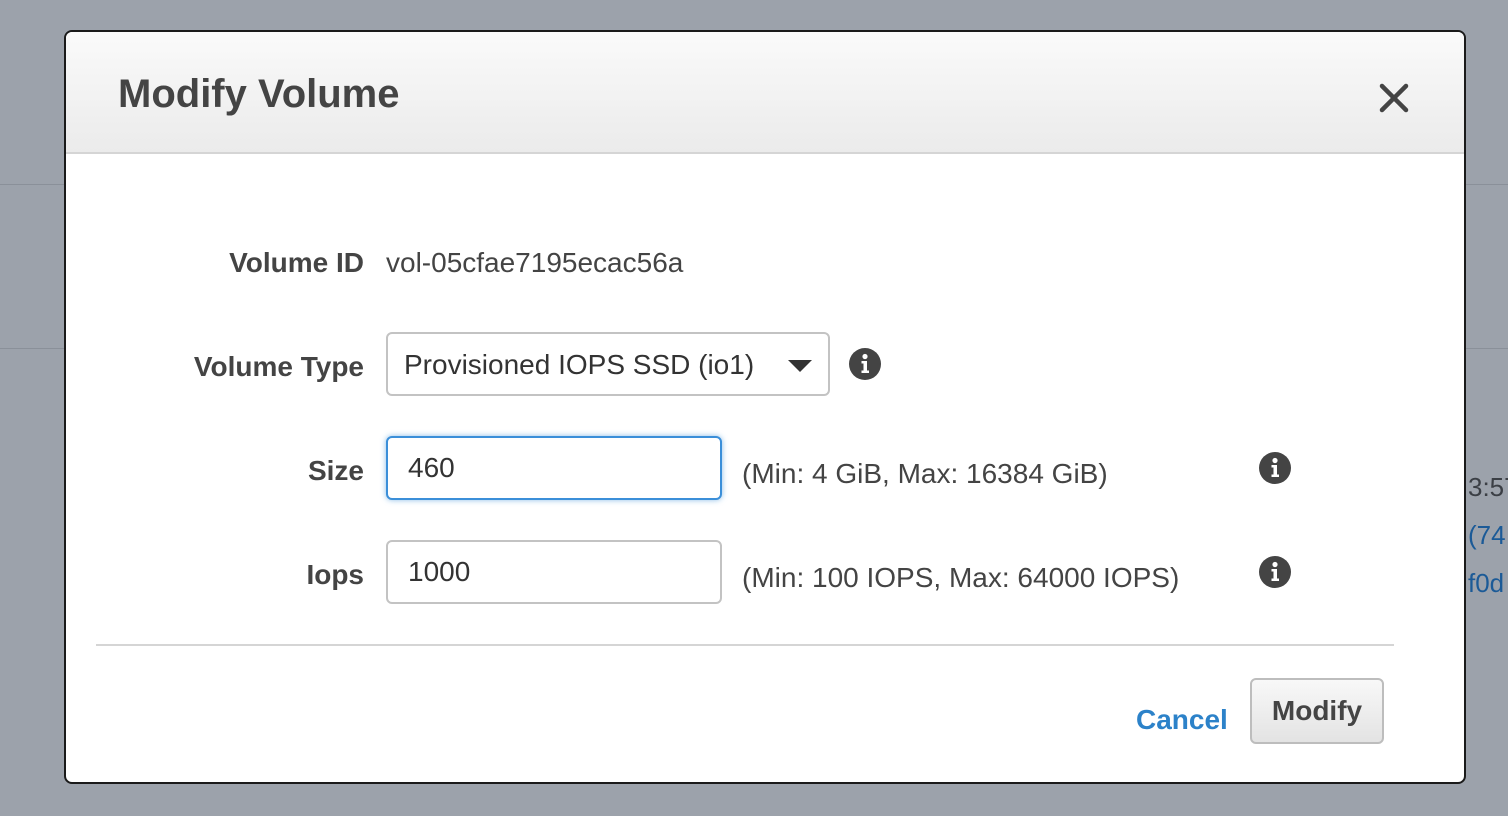  What do you see at coordinates (554, 468) in the screenshot?
I see `size-input` at bounding box center [554, 468].